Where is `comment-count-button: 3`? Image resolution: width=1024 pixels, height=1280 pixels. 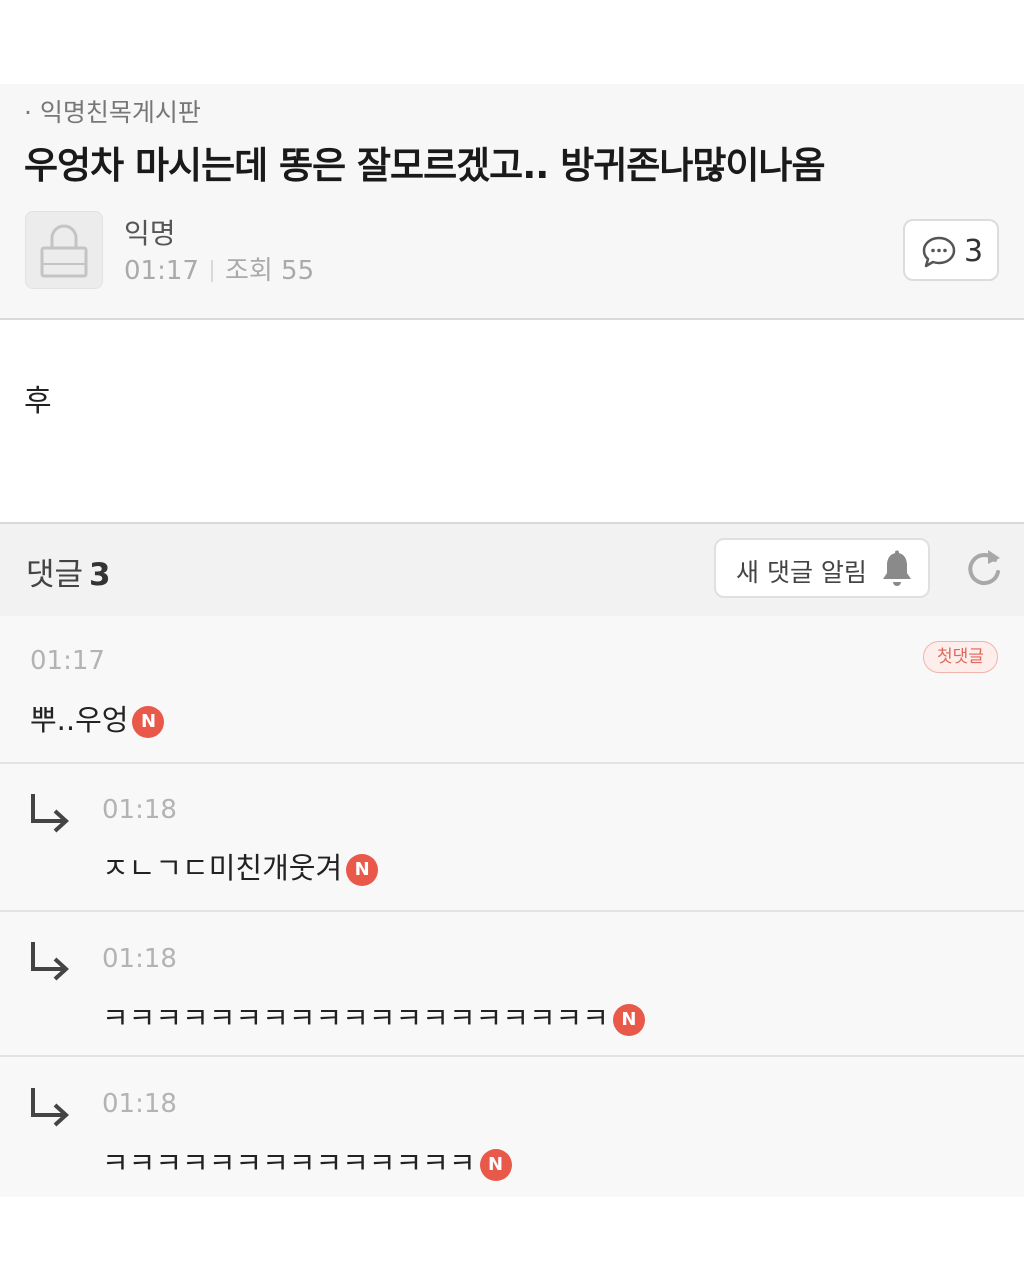 comment-count-button: 3 is located at coordinates (951, 250).